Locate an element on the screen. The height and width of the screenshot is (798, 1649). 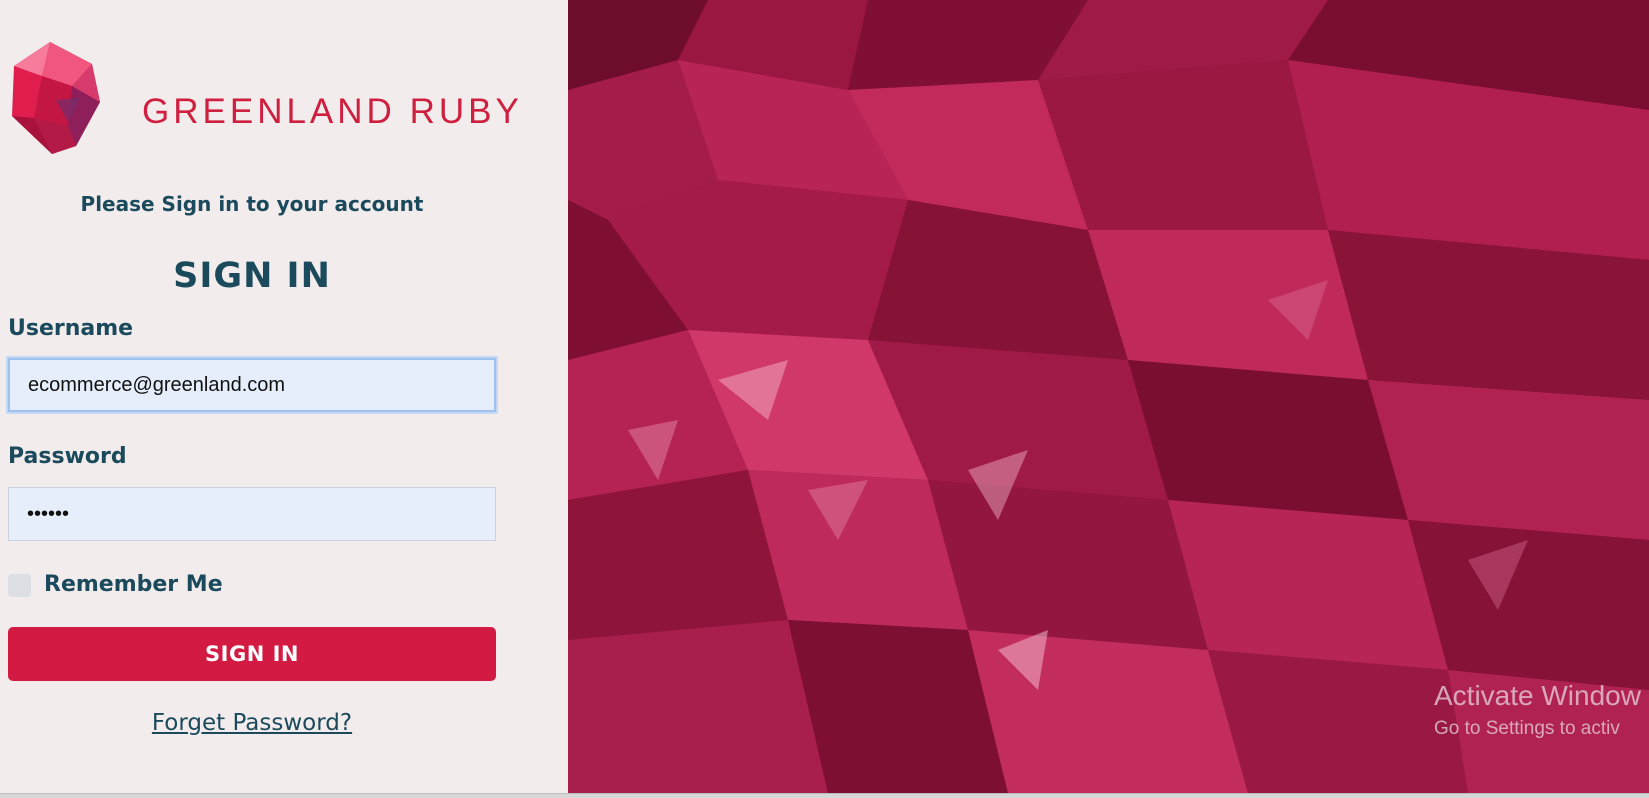
brand-name-second: RUBY is located at coordinates (466, 111).